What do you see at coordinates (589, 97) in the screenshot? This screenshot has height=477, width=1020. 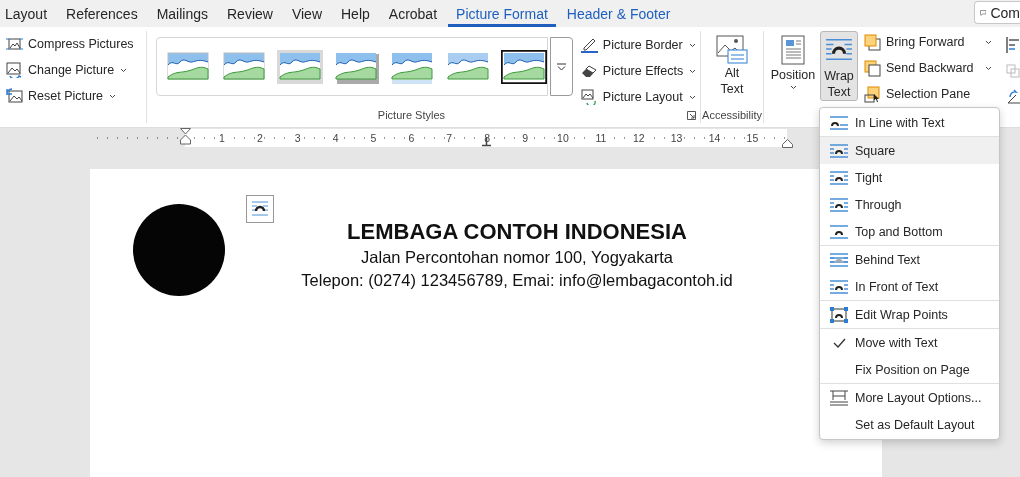 I see `picture-layout-icon` at bounding box center [589, 97].